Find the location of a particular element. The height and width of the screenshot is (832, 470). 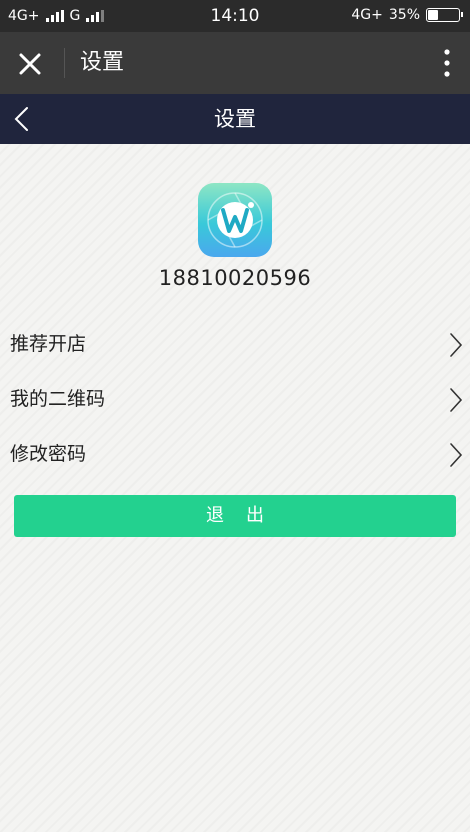

logout-button: 退出 is located at coordinates (235, 516).